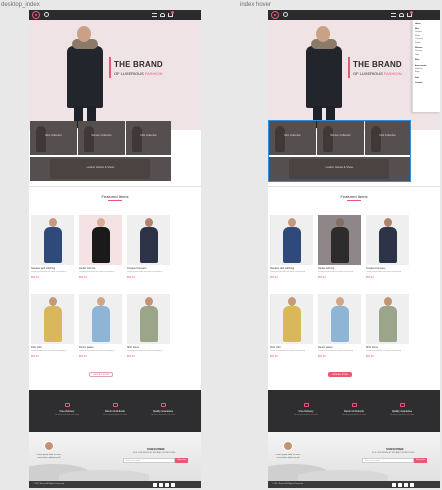 Image resolution: width=442 pixels, height=490 pixels. I want to click on subscribe-title: SUBSCRIBE, so click(156, 449).